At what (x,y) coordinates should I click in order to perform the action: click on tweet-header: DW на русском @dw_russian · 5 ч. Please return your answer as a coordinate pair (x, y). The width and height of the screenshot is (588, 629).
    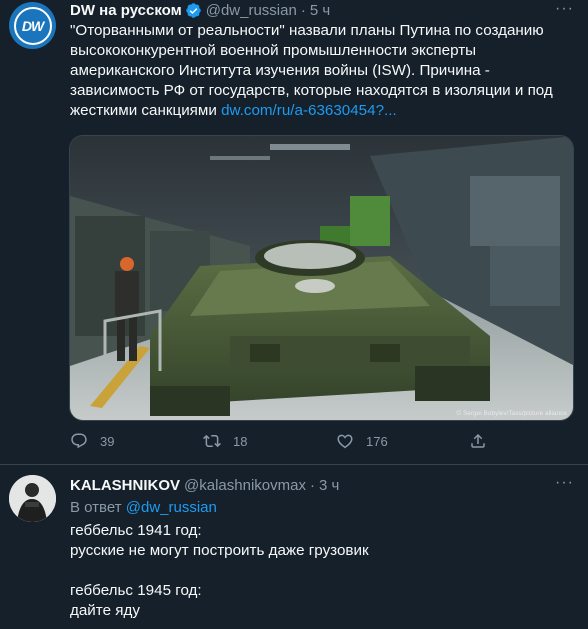
    Looking at the image, I should click on (200, 10).